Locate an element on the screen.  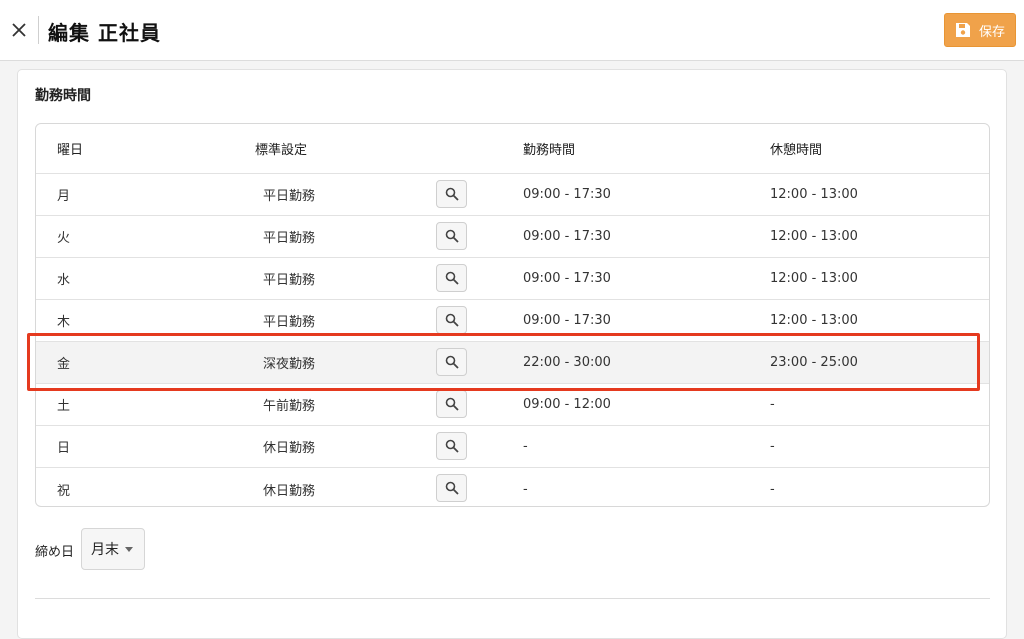
table-row: 祝 休日勤務 - - is located at coordinates (512, 487).